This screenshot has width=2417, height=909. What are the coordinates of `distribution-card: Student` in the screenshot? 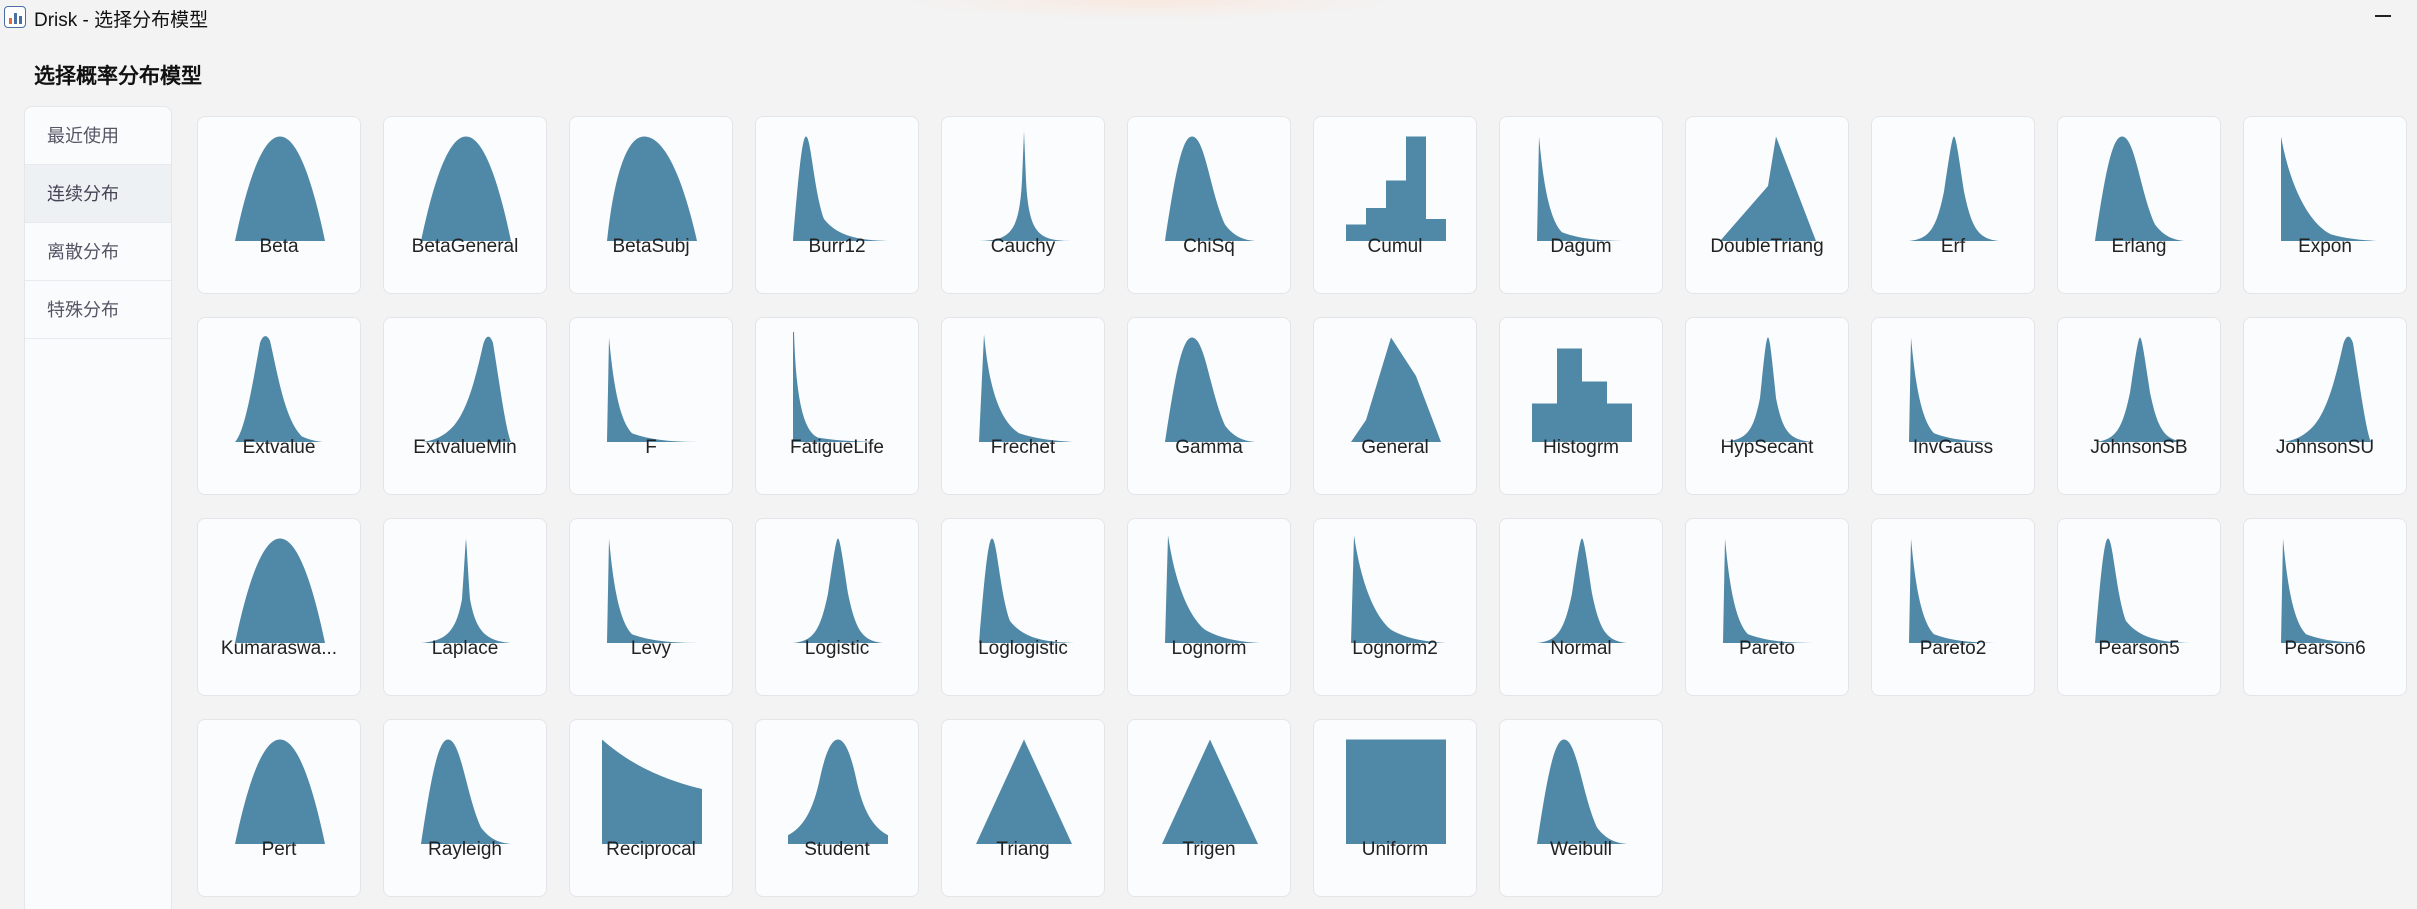 It's located at (837, 808).